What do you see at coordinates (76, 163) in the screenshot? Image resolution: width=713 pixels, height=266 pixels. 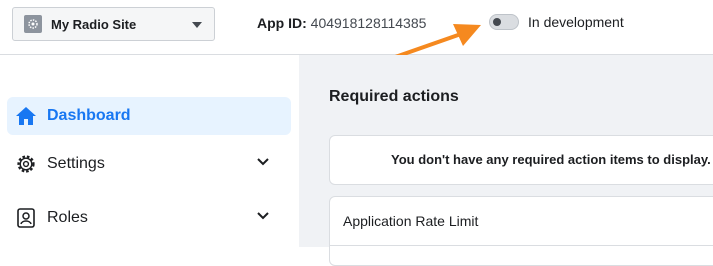 I see `sidebar-item-label: Settings` at bounding box center [76, 163].